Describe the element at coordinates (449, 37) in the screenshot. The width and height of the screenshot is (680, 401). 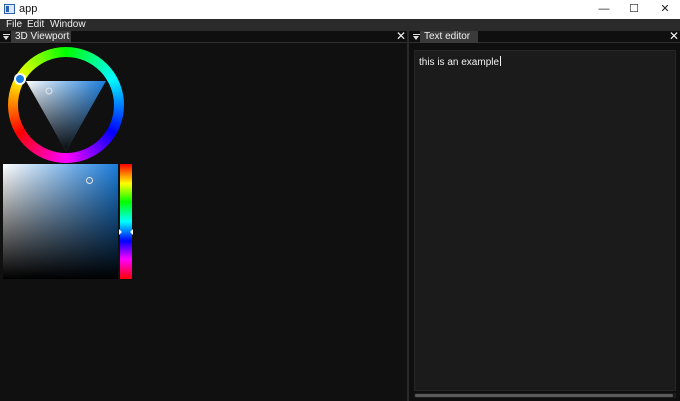
I see `tab-text-editor: Text editor` at that location.